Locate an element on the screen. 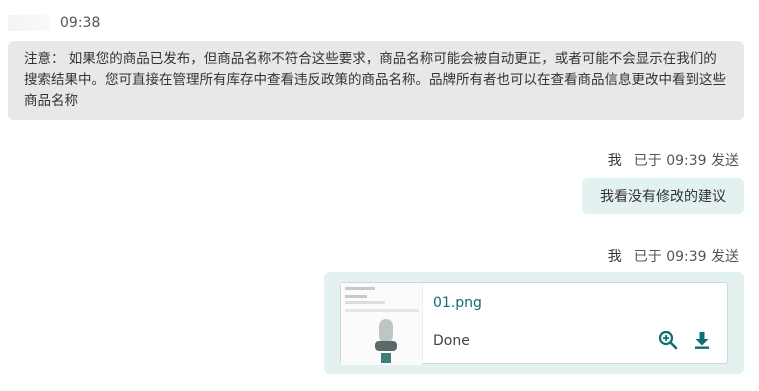 The width and height of the screenshot is (759, 391). incoming-message-header: 09:38 is located at coordinates (54, 23).